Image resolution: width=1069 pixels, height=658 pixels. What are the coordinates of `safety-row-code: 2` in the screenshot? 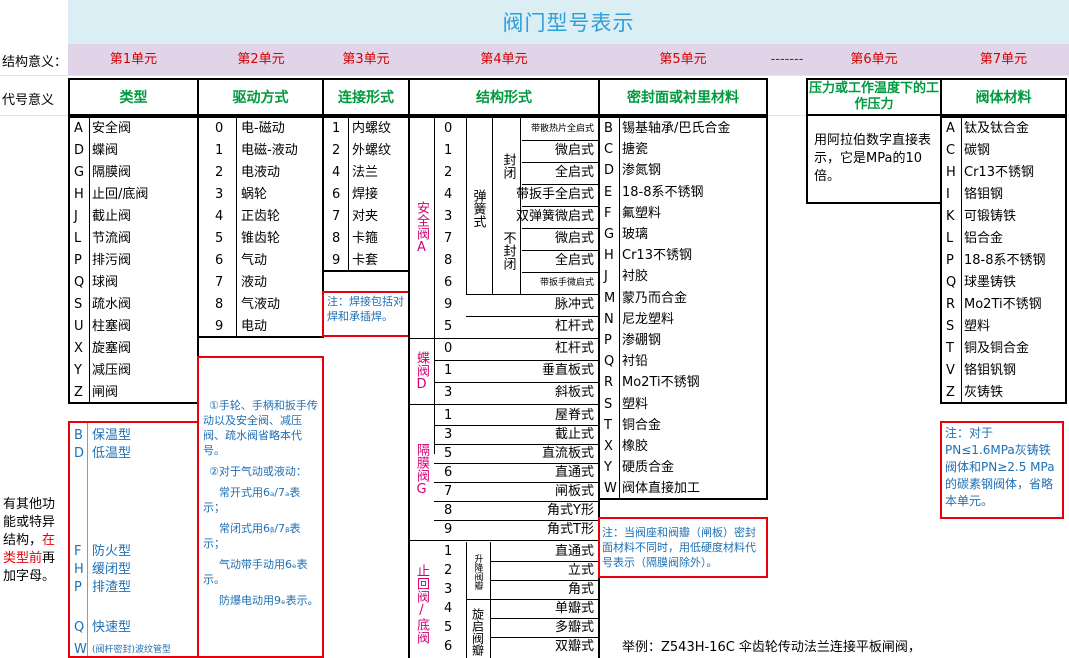 It's located at (448, 172).